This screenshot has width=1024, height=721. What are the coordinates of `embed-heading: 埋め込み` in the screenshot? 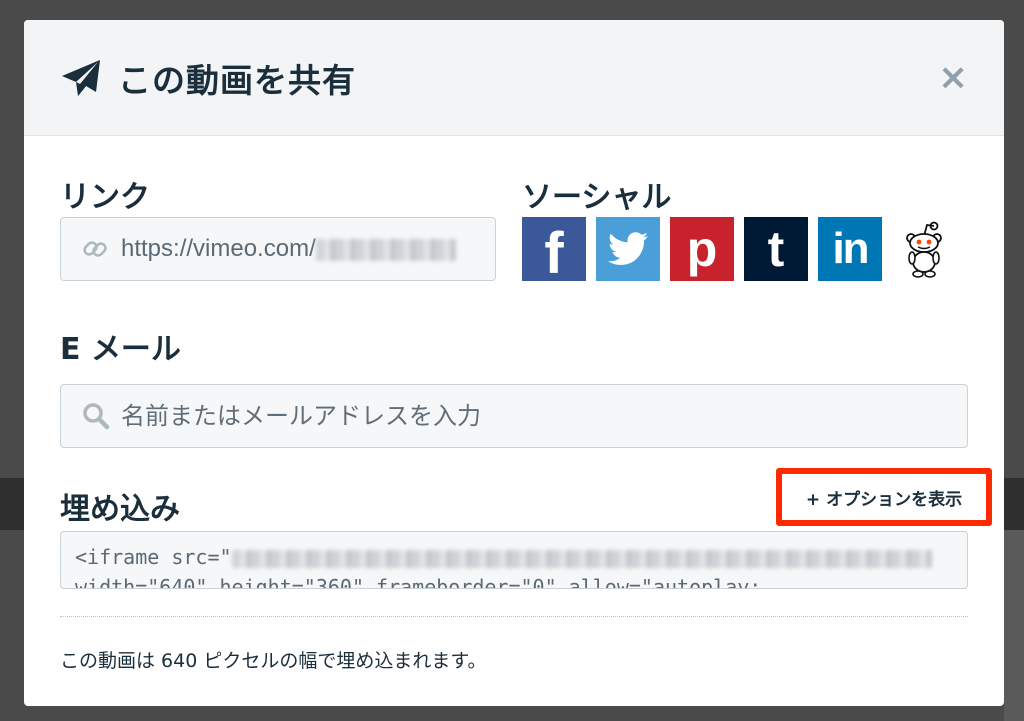 It's located at (120, 509).